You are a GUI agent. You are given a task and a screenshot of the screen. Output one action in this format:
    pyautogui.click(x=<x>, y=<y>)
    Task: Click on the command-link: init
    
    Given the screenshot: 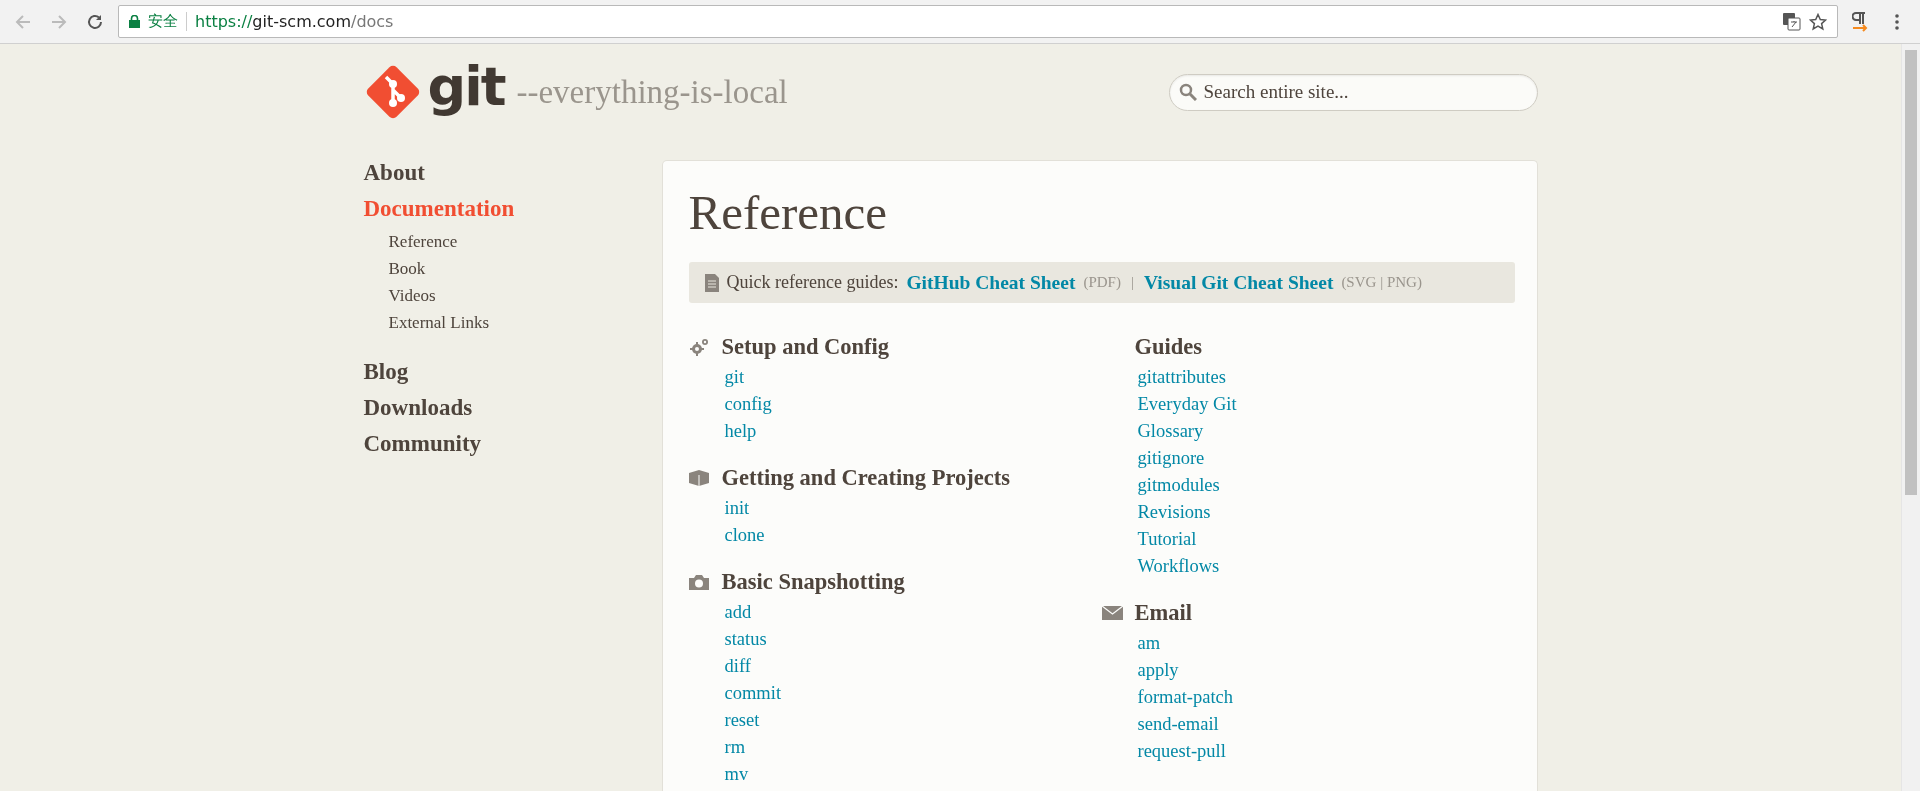 What is the action you would take?
    pyautogui.click(x=737, y=508)
    